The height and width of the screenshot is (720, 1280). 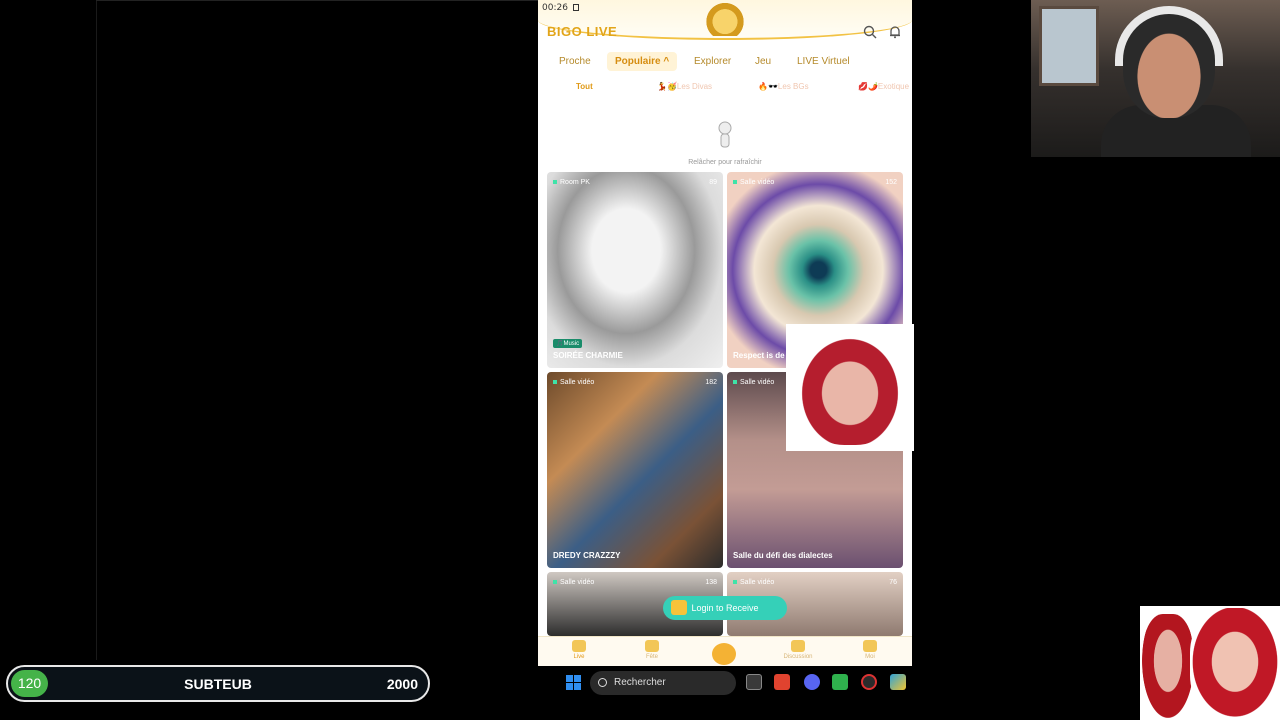 What do you see at coordinates (588, 355) in the screenshot?
I see `room-name: SOIRÉE CHARMIE` at bounding box center [588, 355].